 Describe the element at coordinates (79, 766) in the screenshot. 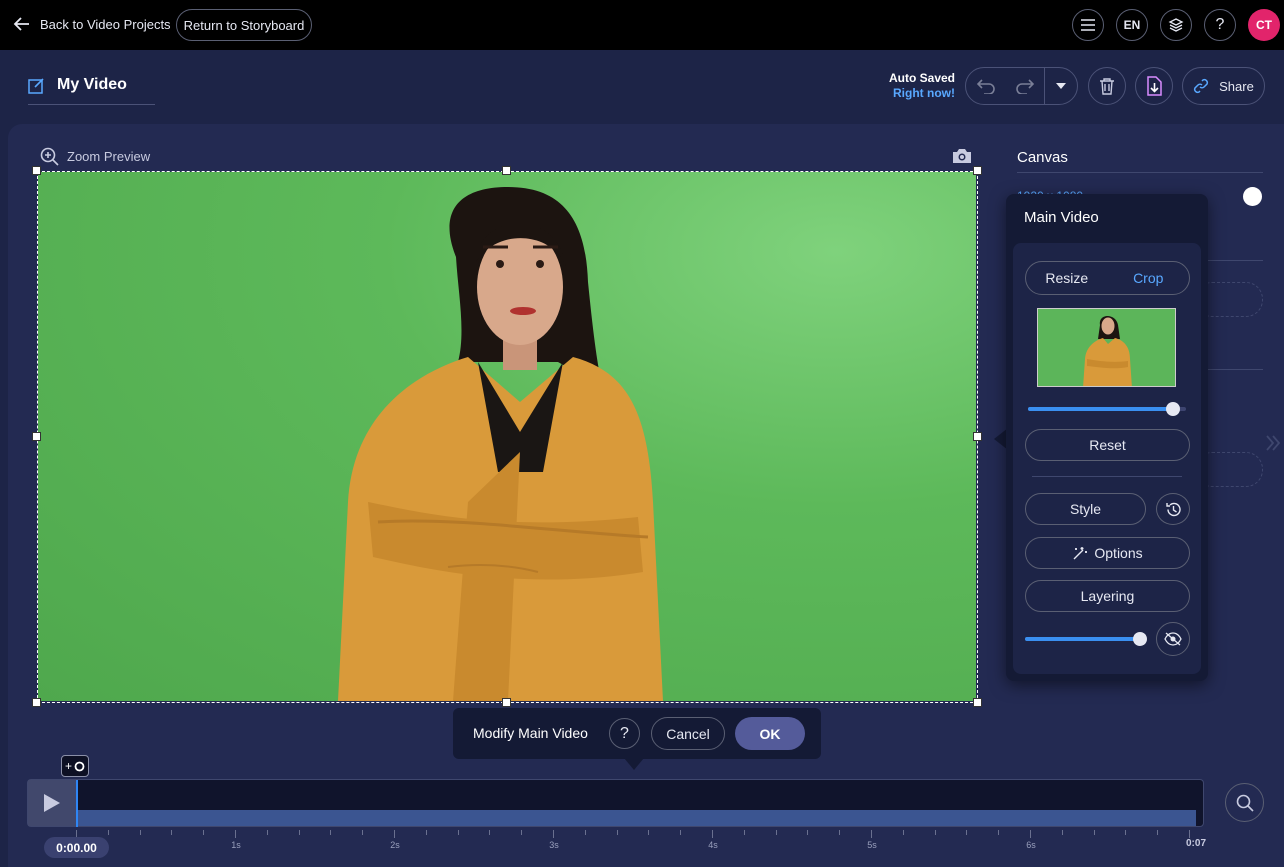

I see `marker-circle-icon` at that location.